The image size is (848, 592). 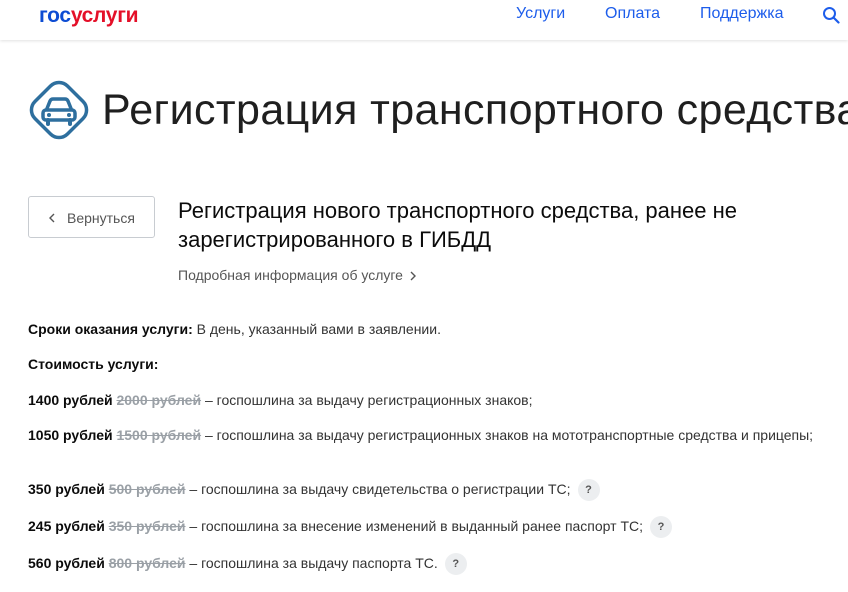 I want to click on nav-support: Поддержка, so click(x=741, y=14).